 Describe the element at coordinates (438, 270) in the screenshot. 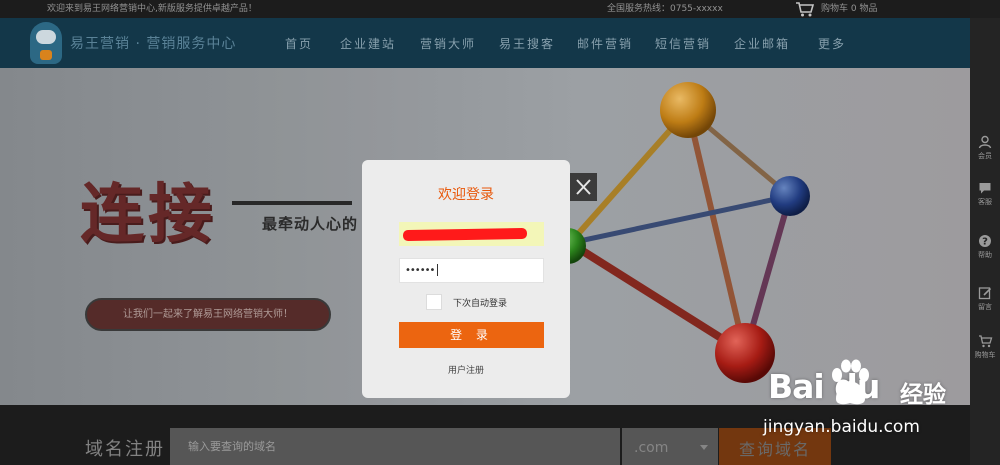

I see `text-cursor` at that location.